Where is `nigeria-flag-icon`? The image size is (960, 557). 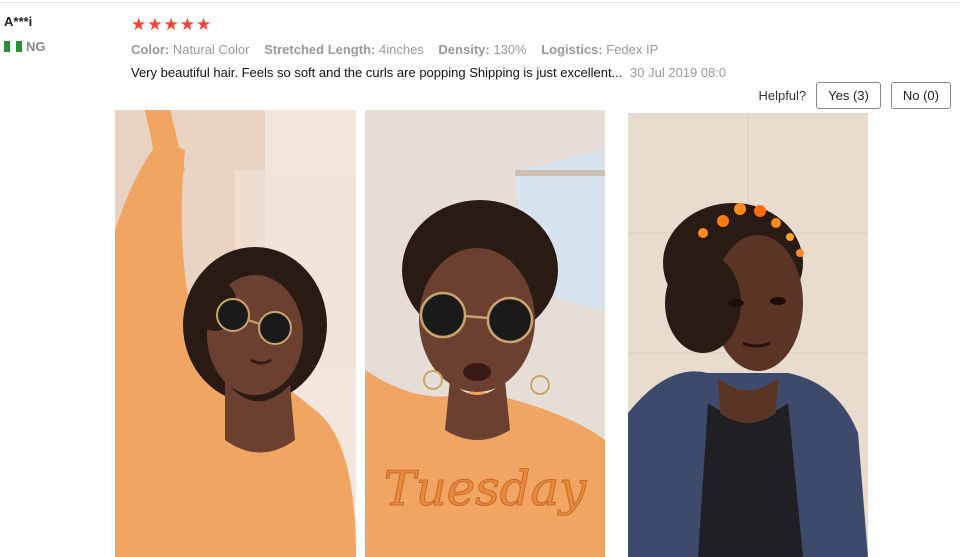 nigeria-flag-icon is located at coordinates (13, 46).